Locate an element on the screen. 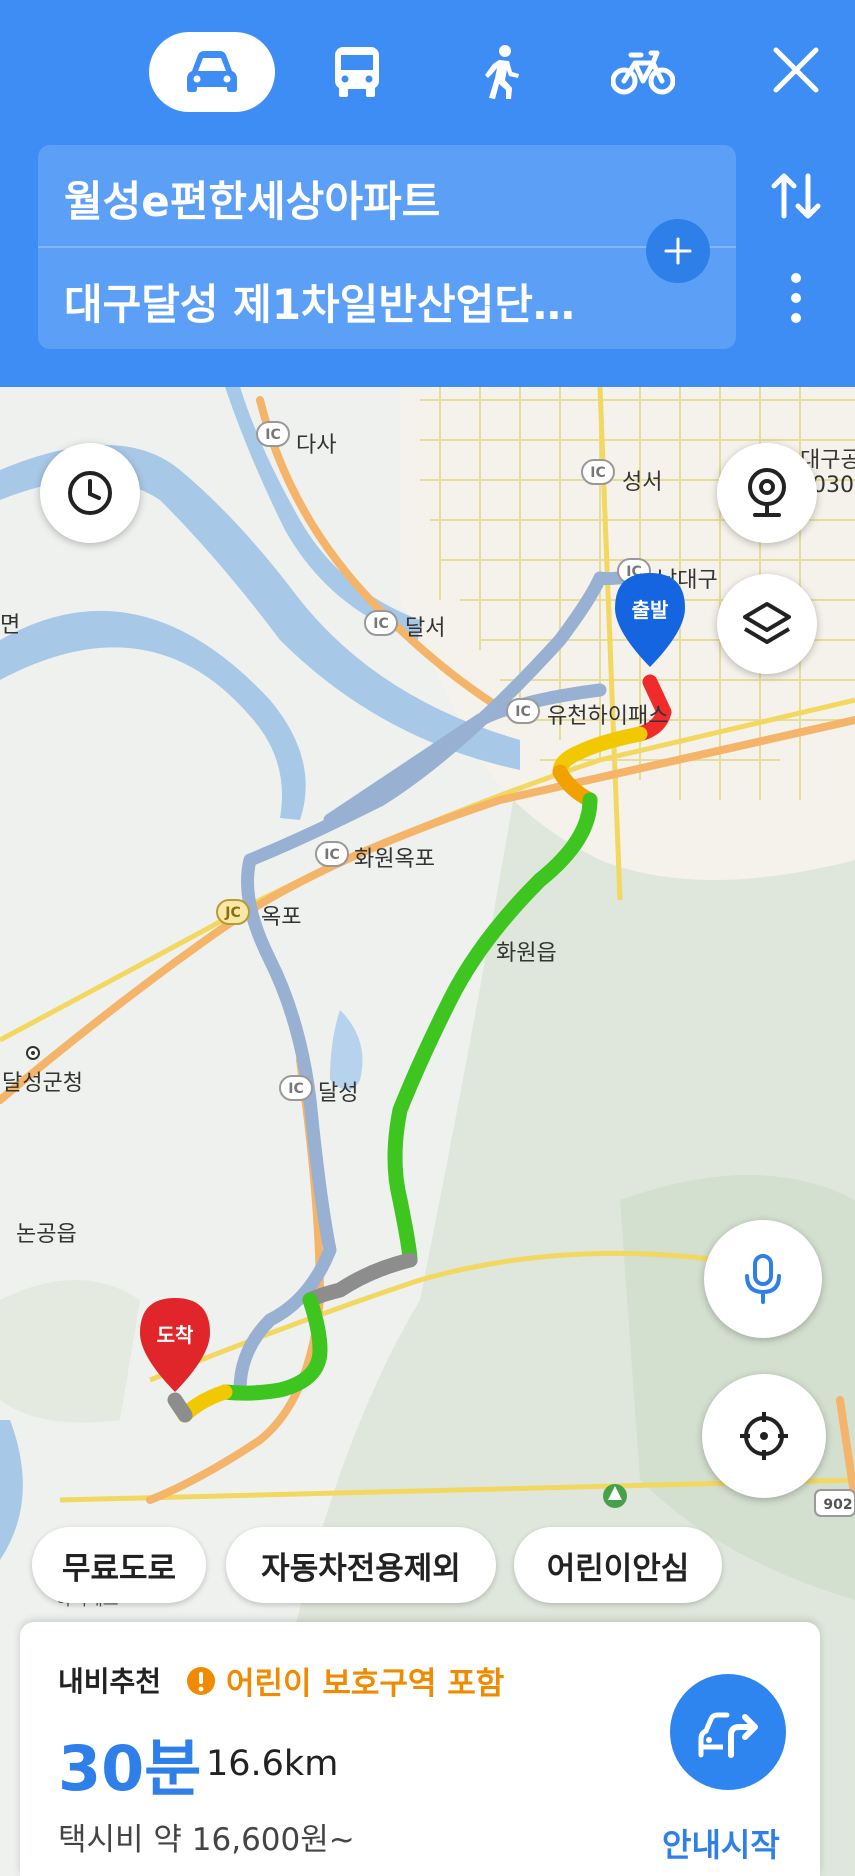 The width and height of the screenshot is (855, 1876). route-divider is located at coordinates (387, 247).